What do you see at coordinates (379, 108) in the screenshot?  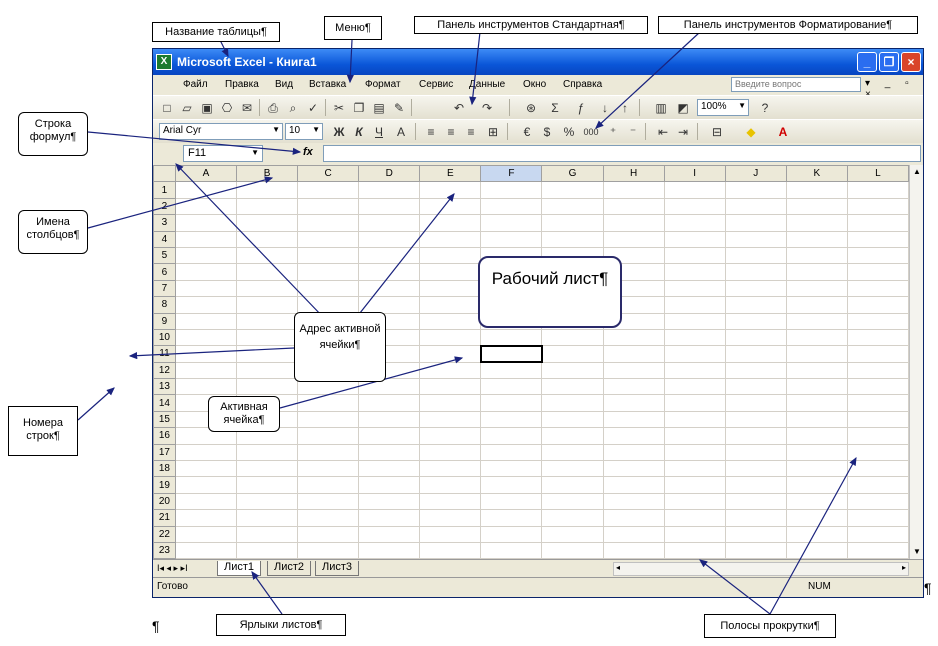 I see `paste-icon: ▤` at bounding box center [379, 108].